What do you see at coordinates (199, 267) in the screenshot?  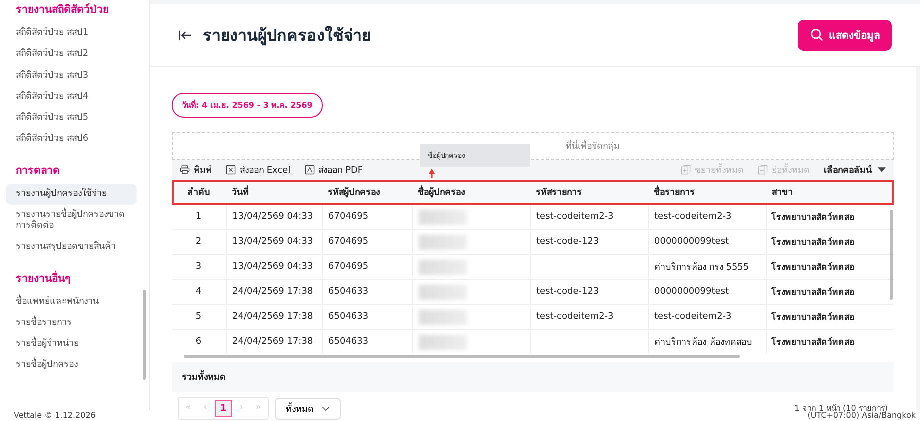 I see `table-cell: 3` at bounding box center [199, 267].